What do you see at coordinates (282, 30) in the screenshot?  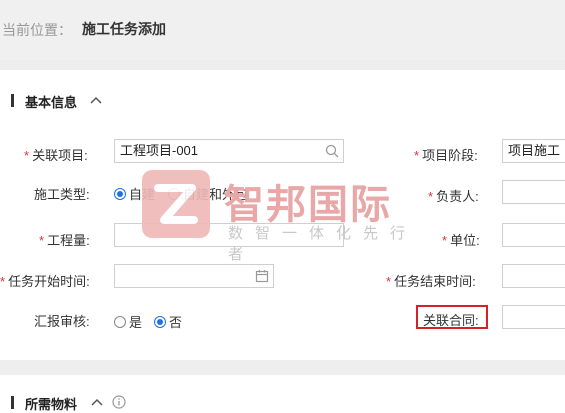 I see `breadcrumb: 当前位置： 施工任务添加` at bounding box center [282, 30].